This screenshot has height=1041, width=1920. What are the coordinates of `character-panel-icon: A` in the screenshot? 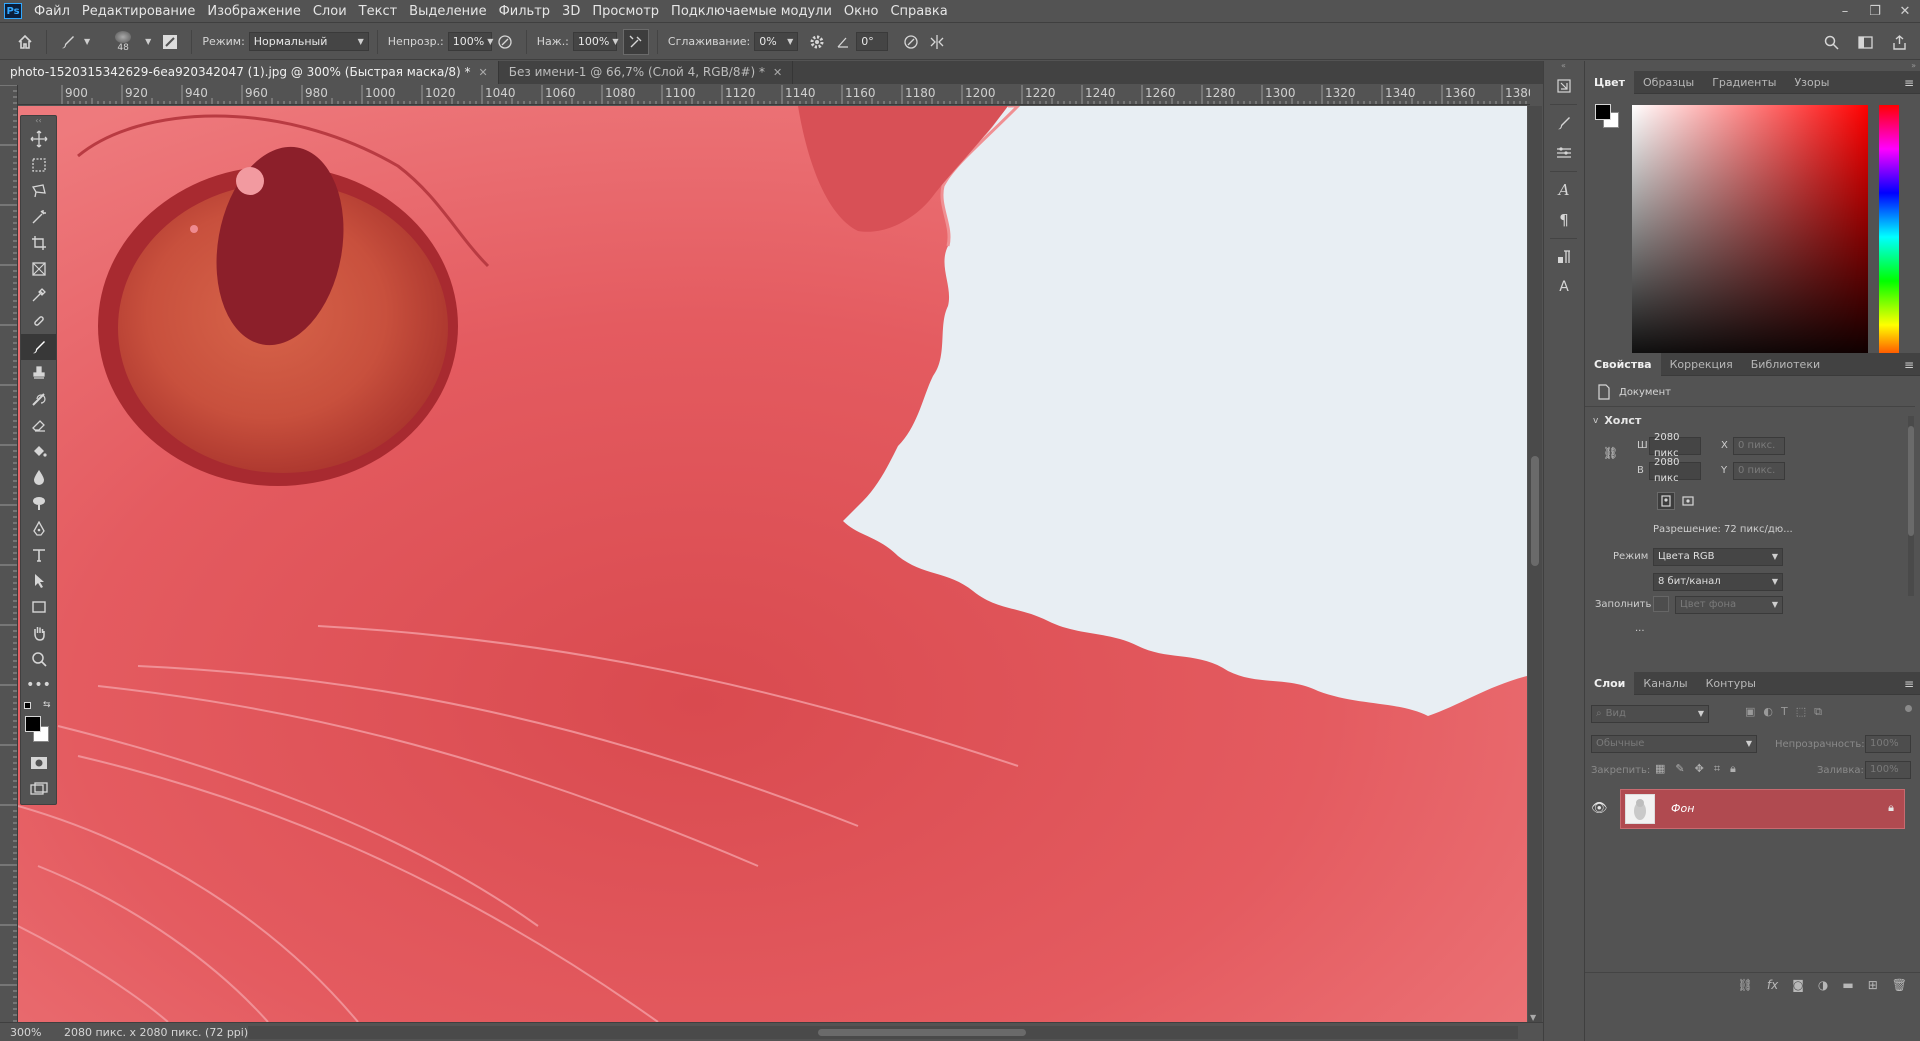 It's located at (1564, 190).